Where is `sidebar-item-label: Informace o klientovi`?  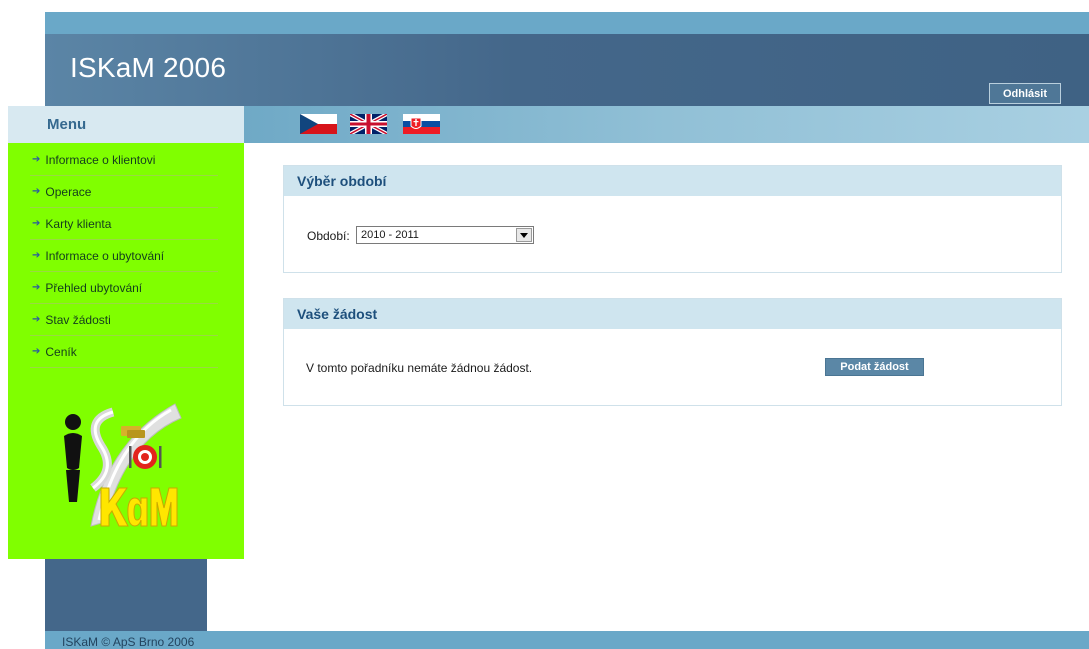 sidebar-item-label: Informace o klientovi is located at coordinates (100, 159).